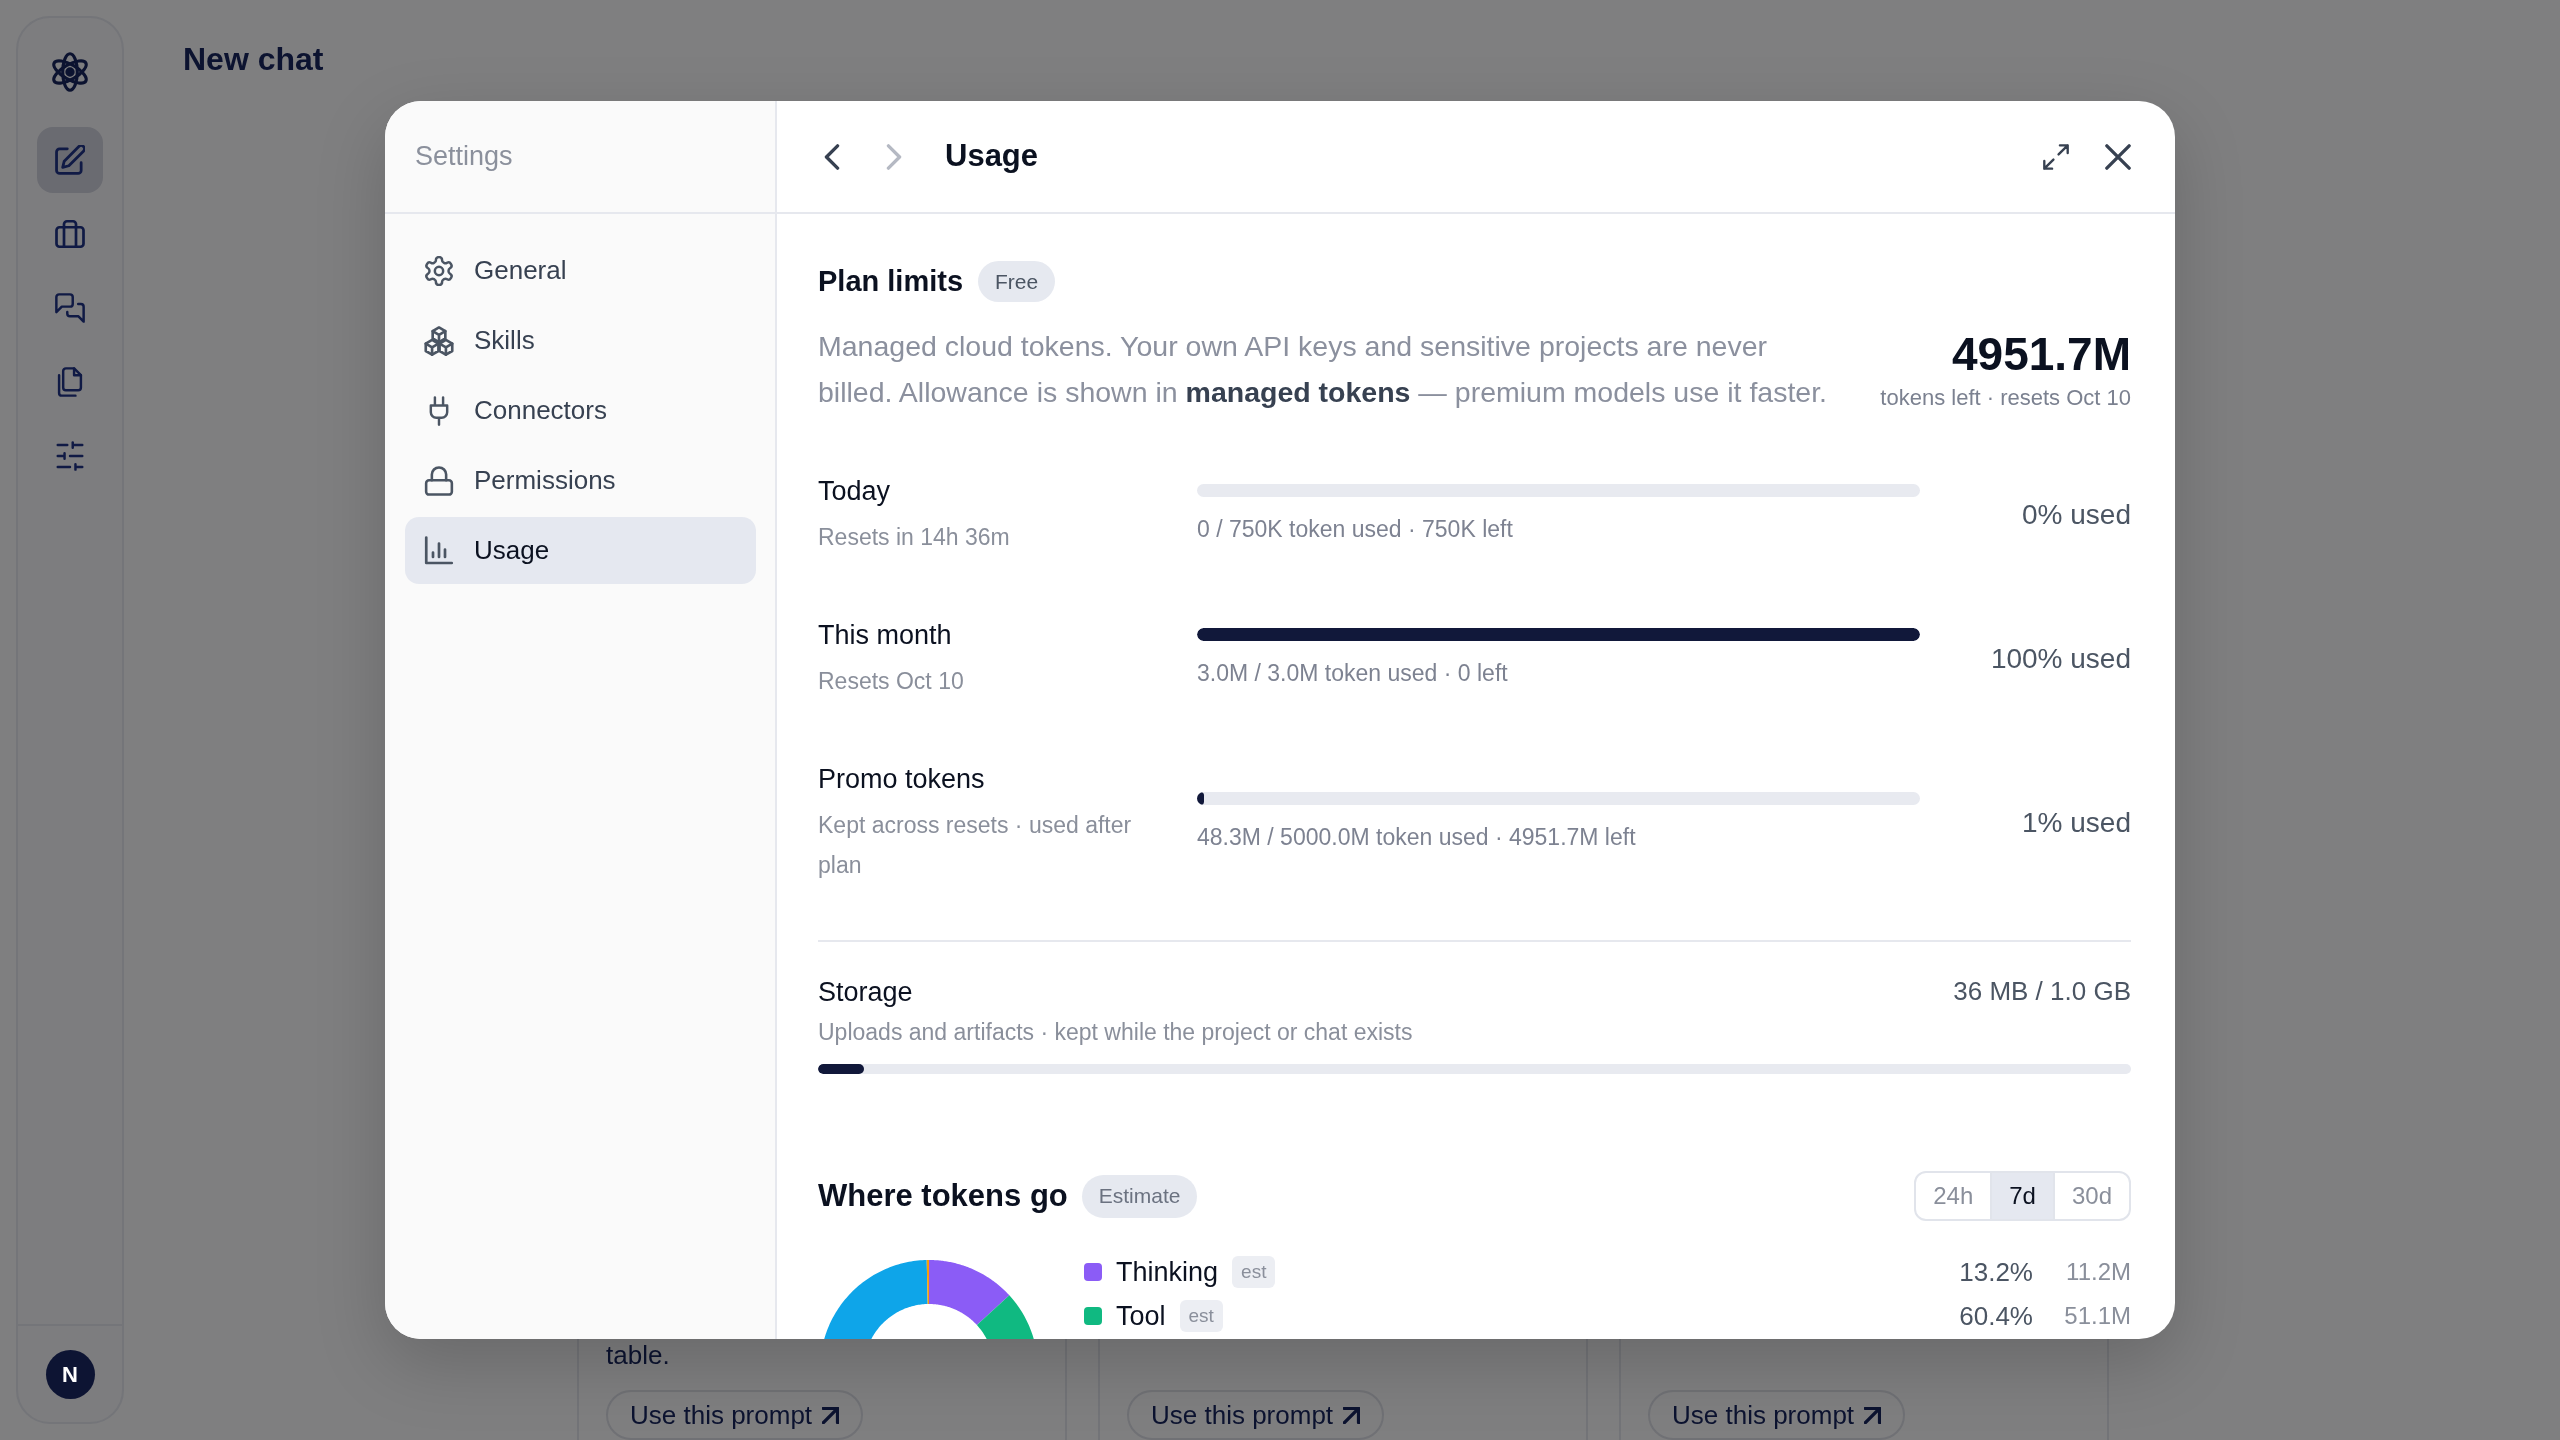 The width and height of the screenshot is (2560, 1440). I want to click on range-option: 7d, so click(2021, 1196).